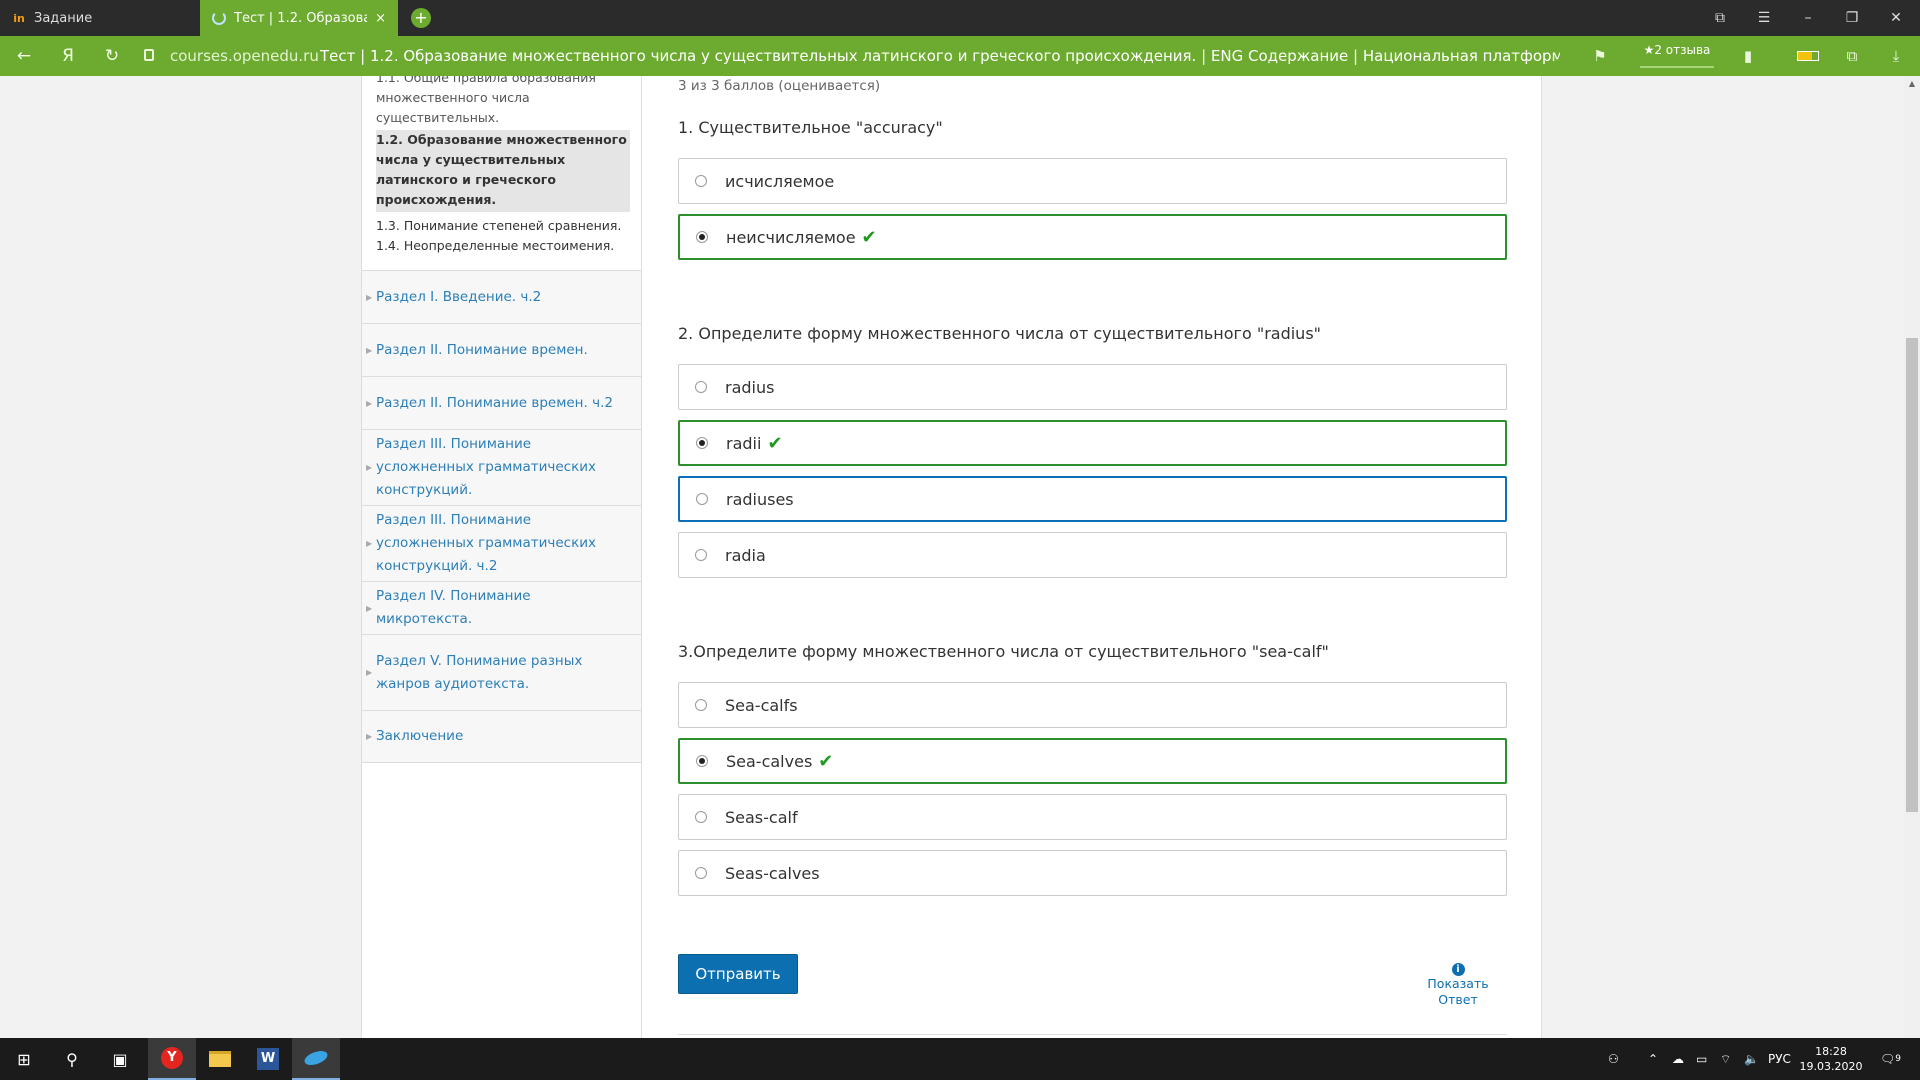 This screenshot has height=1080, width=1920. I want to click on task-view-icon: ▣, so click(120, 1059).